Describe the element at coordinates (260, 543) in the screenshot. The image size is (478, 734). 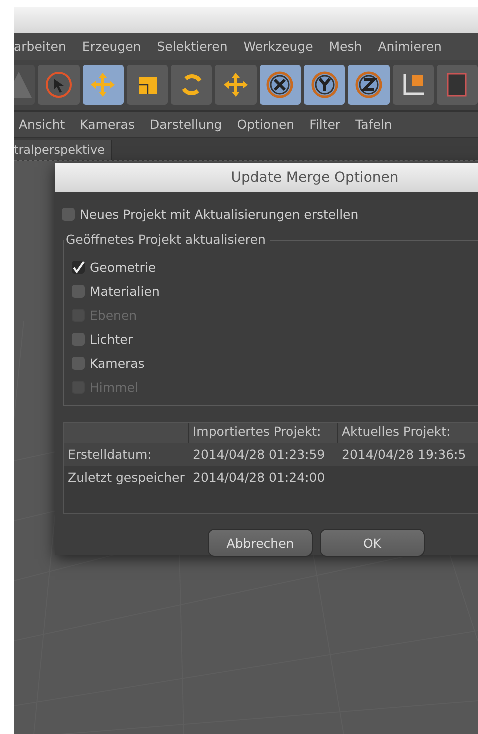
I see `dialog-button: Abbrechen` at that location.